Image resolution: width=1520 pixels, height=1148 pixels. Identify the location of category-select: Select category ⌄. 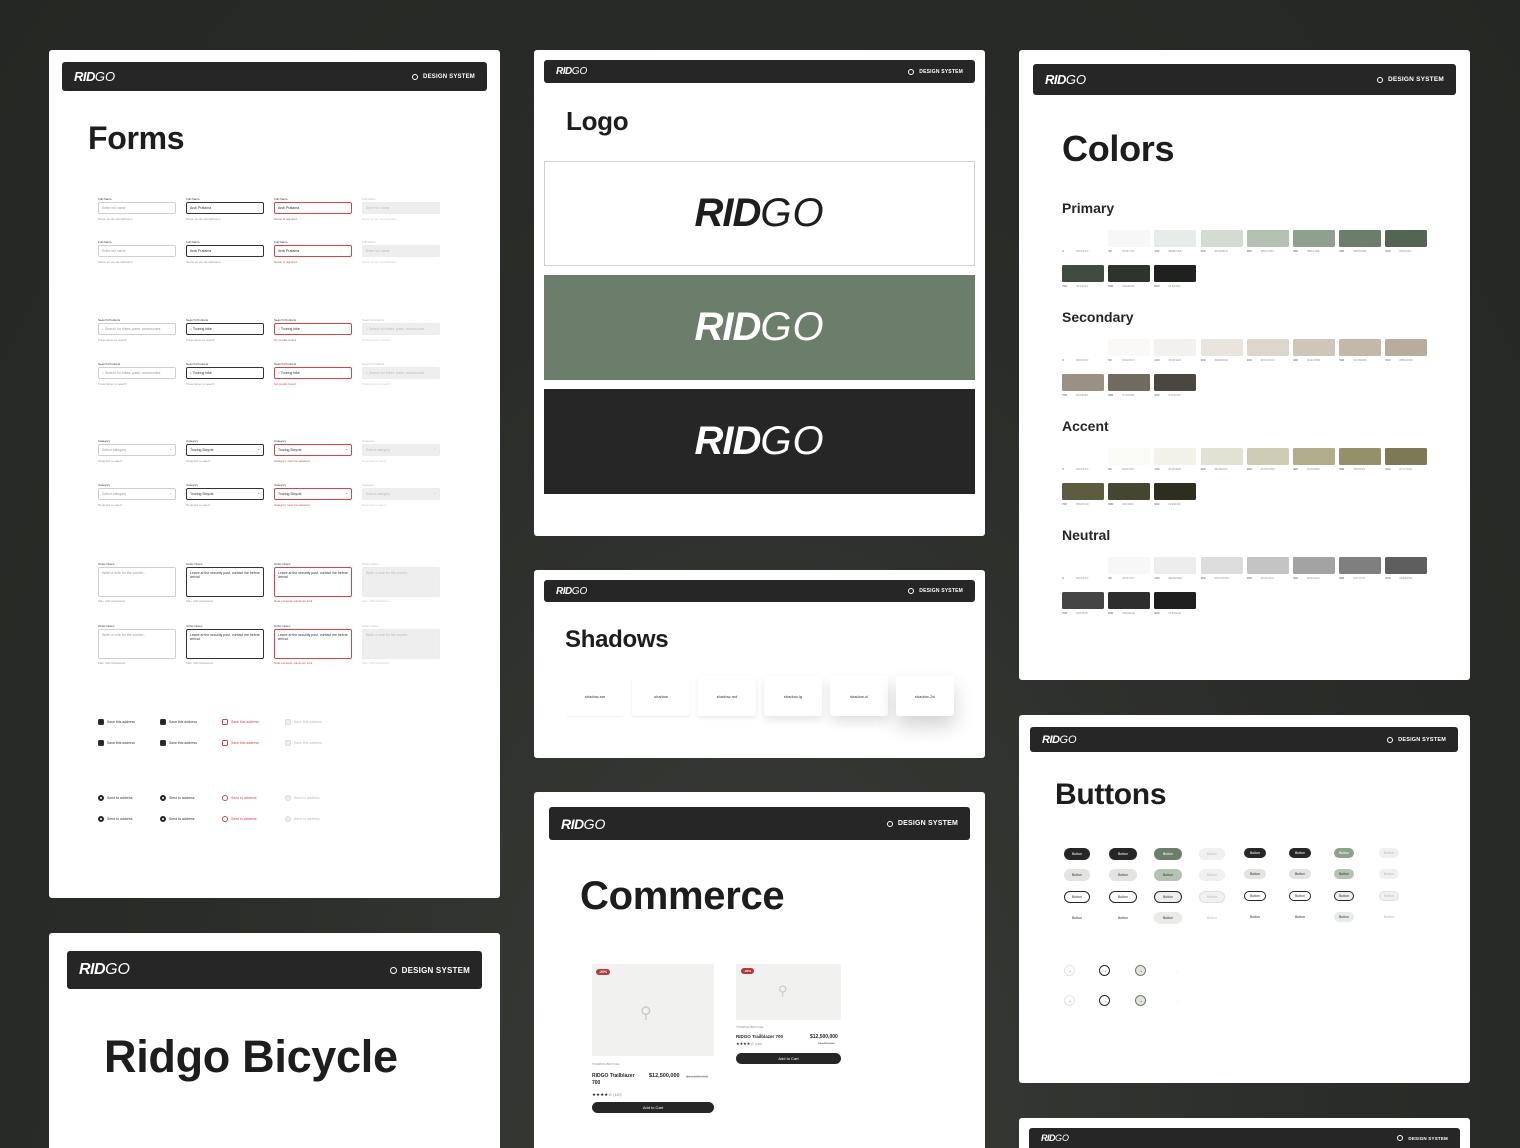
(401, 494).